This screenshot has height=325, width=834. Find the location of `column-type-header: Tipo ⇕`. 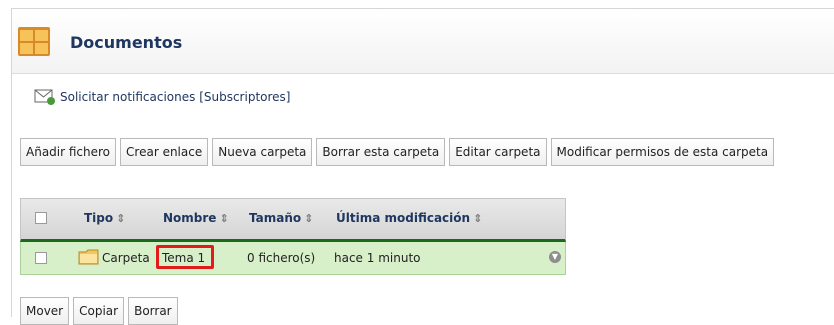

column-type-header: Tipo ⇕ is located at coordinates (104, 218).